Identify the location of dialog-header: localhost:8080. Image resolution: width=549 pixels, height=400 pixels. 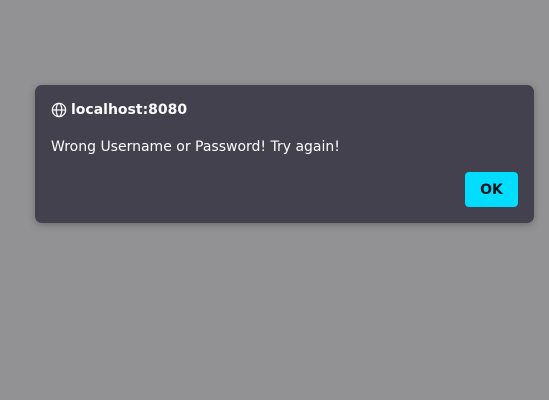
(119, 110).